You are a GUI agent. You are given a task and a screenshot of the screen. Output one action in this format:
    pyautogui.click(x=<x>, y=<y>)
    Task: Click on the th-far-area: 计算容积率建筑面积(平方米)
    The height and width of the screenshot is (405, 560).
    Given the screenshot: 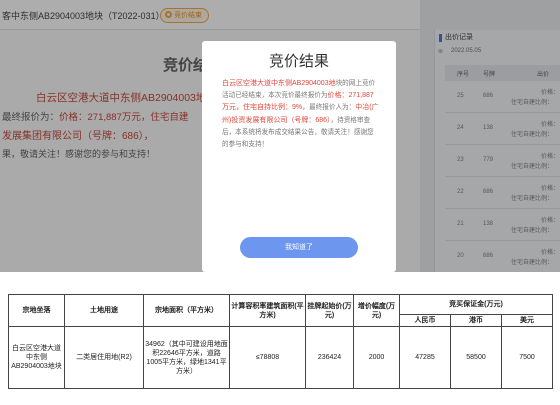 What is the action you would take?
    pyautogui.click(x=267, y=310)
    